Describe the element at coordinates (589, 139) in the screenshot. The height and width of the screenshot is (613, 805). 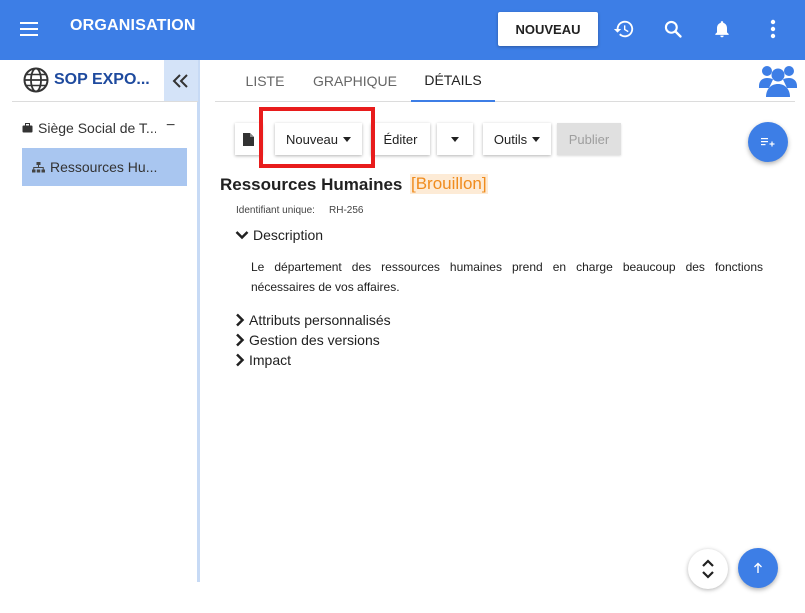
I see `publish-button: Publier` at that location.